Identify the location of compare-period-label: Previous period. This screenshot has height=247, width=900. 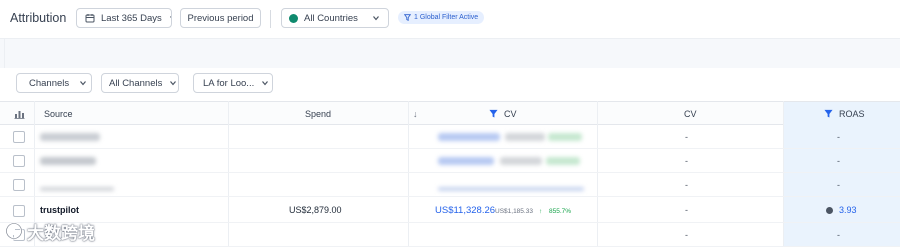
(220, 18).